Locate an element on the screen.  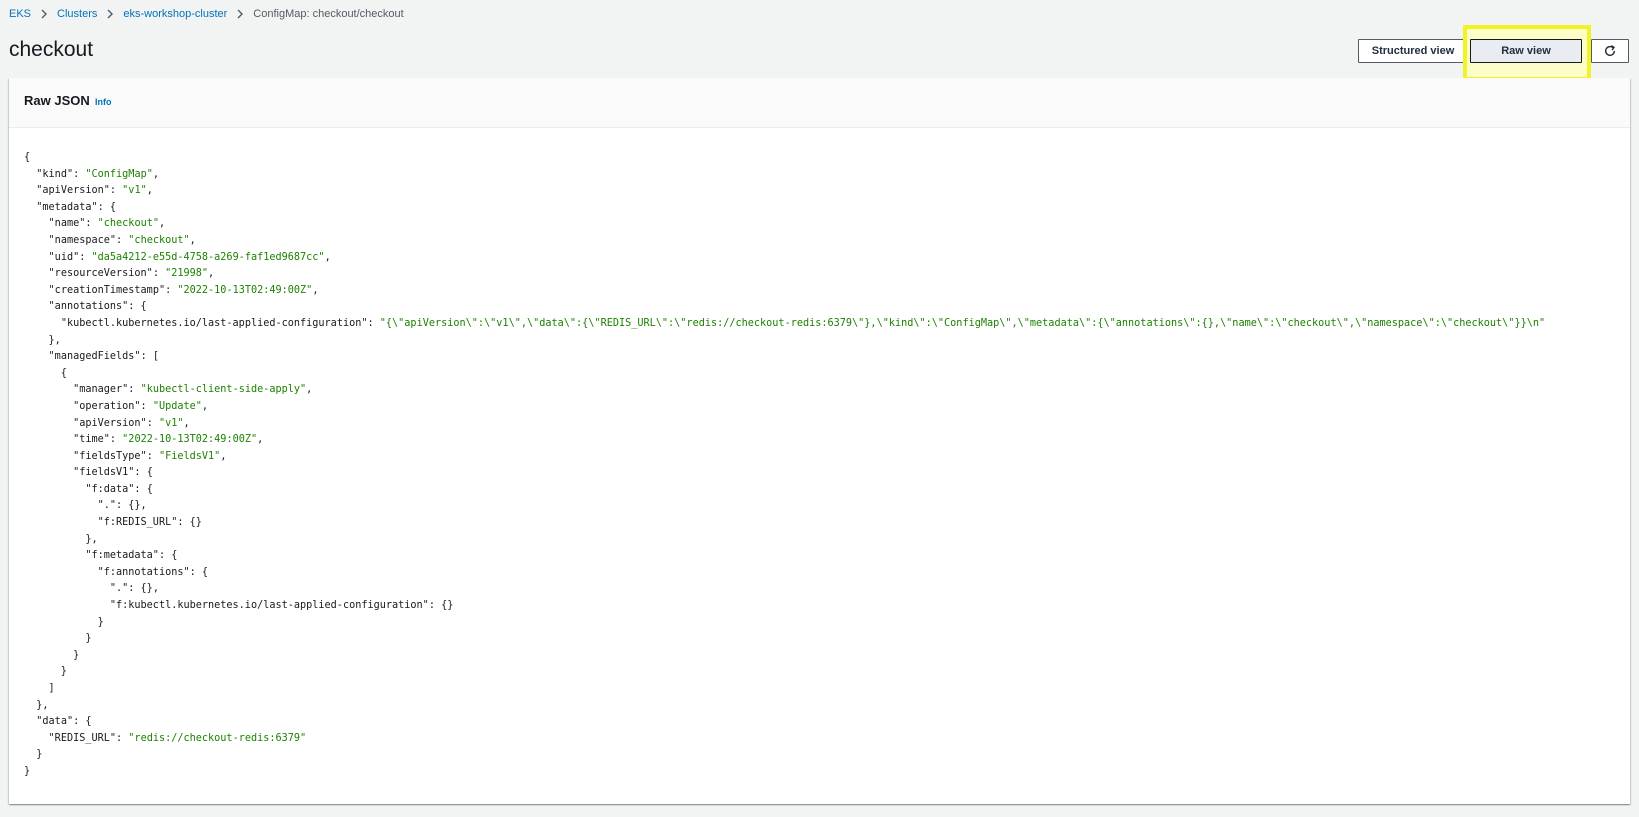
refresh-icon is located at coordinates (1610, 51).